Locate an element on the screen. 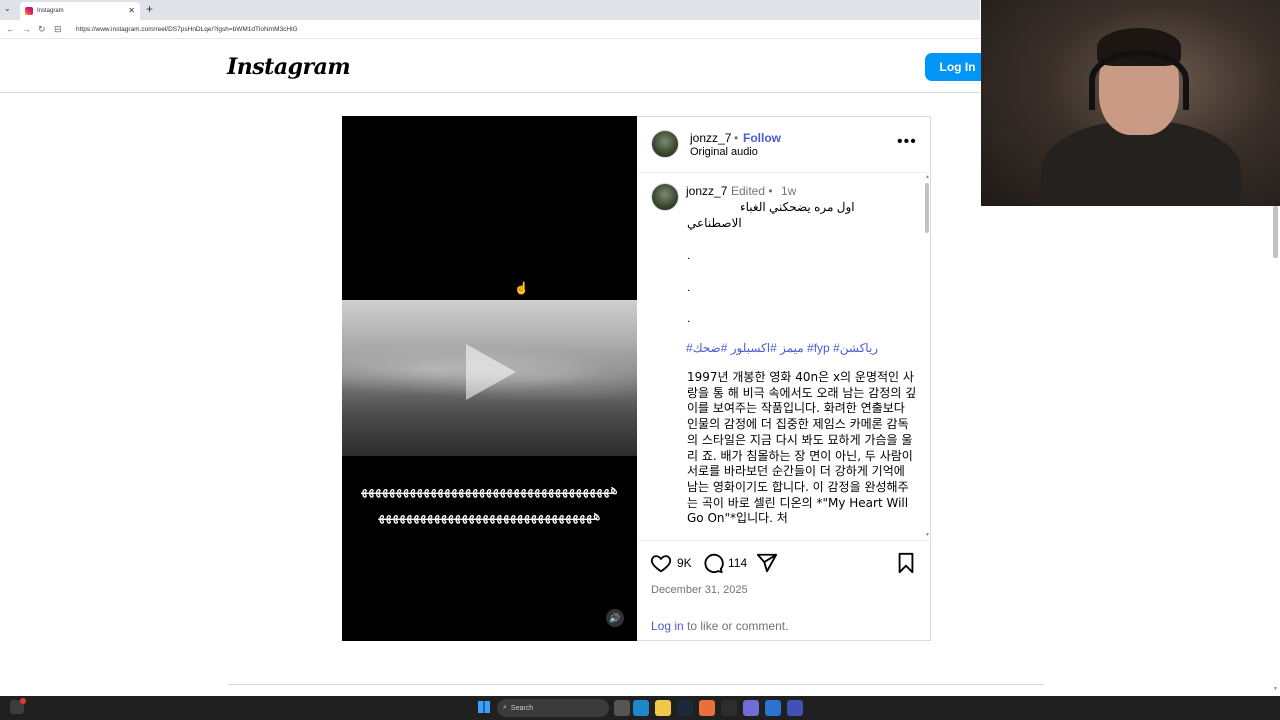 The width and height of the screenshot is (1280, 720). forward-icon: → is located at coordinates (27, 29).